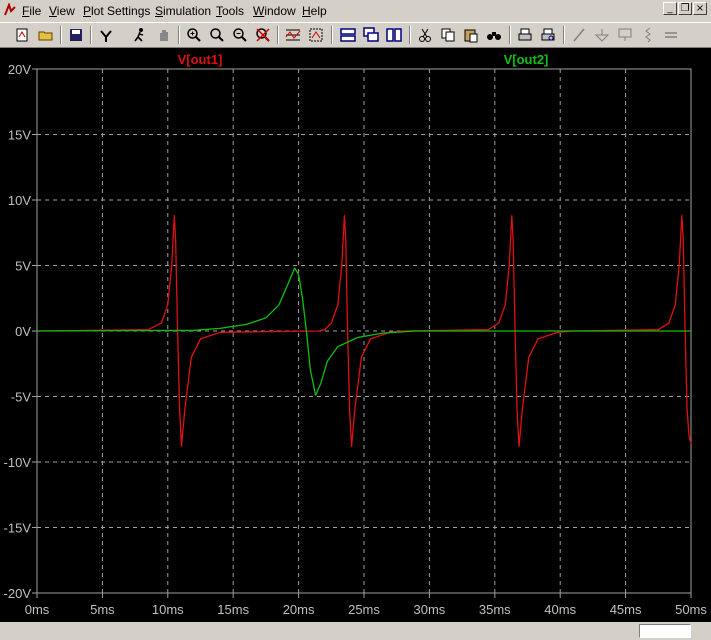 The image size is (711, 640). What do you see at coordinates (425, 35) in the screenshot?
I see `cut-icon` at bounding box center [425, 35].